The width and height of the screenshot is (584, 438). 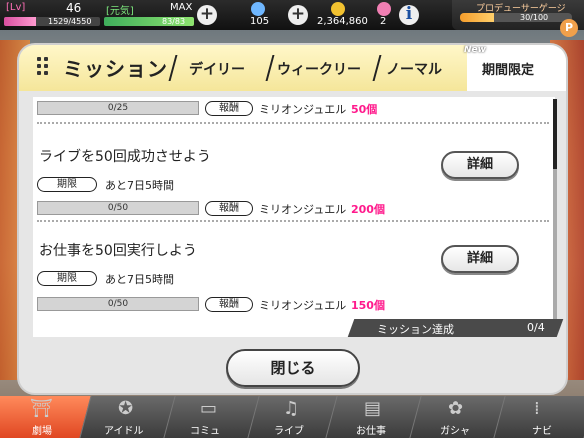 What do you see at coordinates (555, 134) in the screenshot?
I see `scrollbar-thumb` at bounding box center [555, 134].